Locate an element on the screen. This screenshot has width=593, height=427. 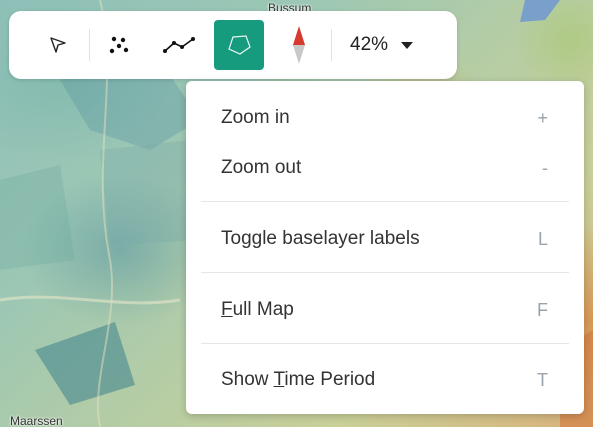
points-tool-button is located at coordinates (119, 45).